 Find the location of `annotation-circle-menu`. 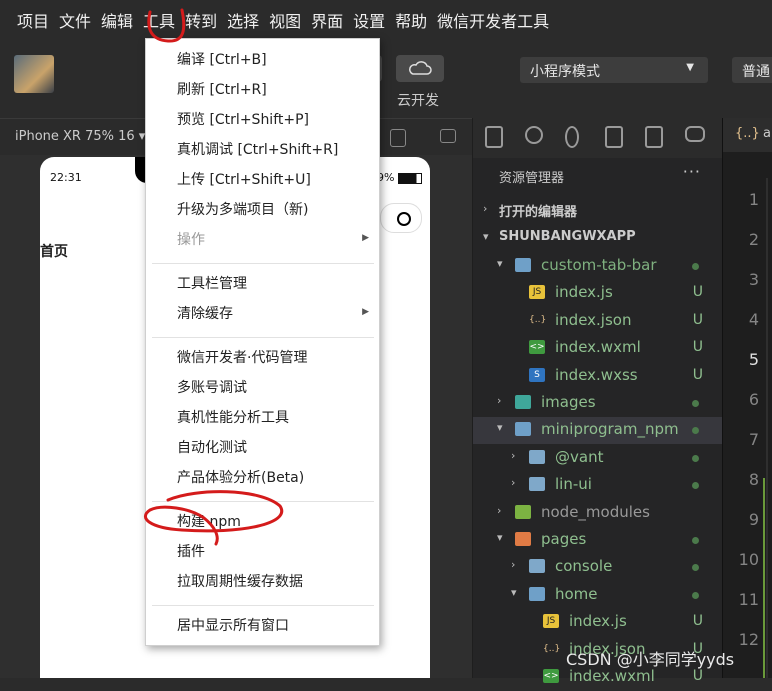

annotation-circle-menu is located at coordinates (166, 25).